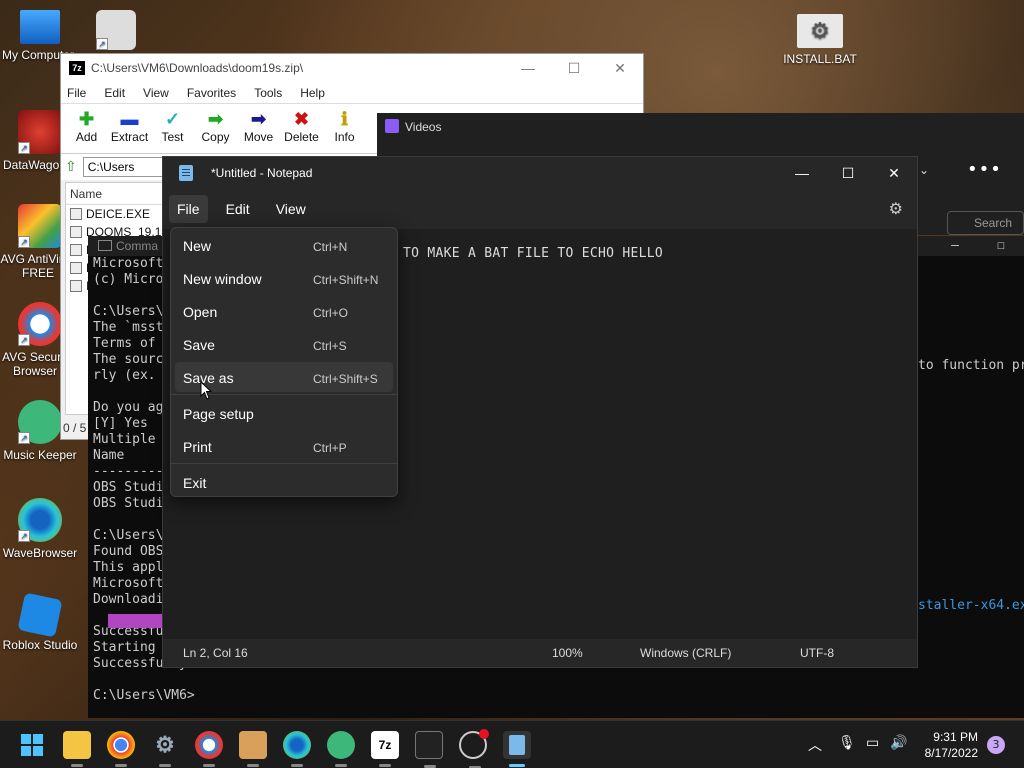 The height and width of the screenshot is (768, 1024). Describe the element at coordinates (121, 749) in the screenshot. I see `chrome-icon` at that location.